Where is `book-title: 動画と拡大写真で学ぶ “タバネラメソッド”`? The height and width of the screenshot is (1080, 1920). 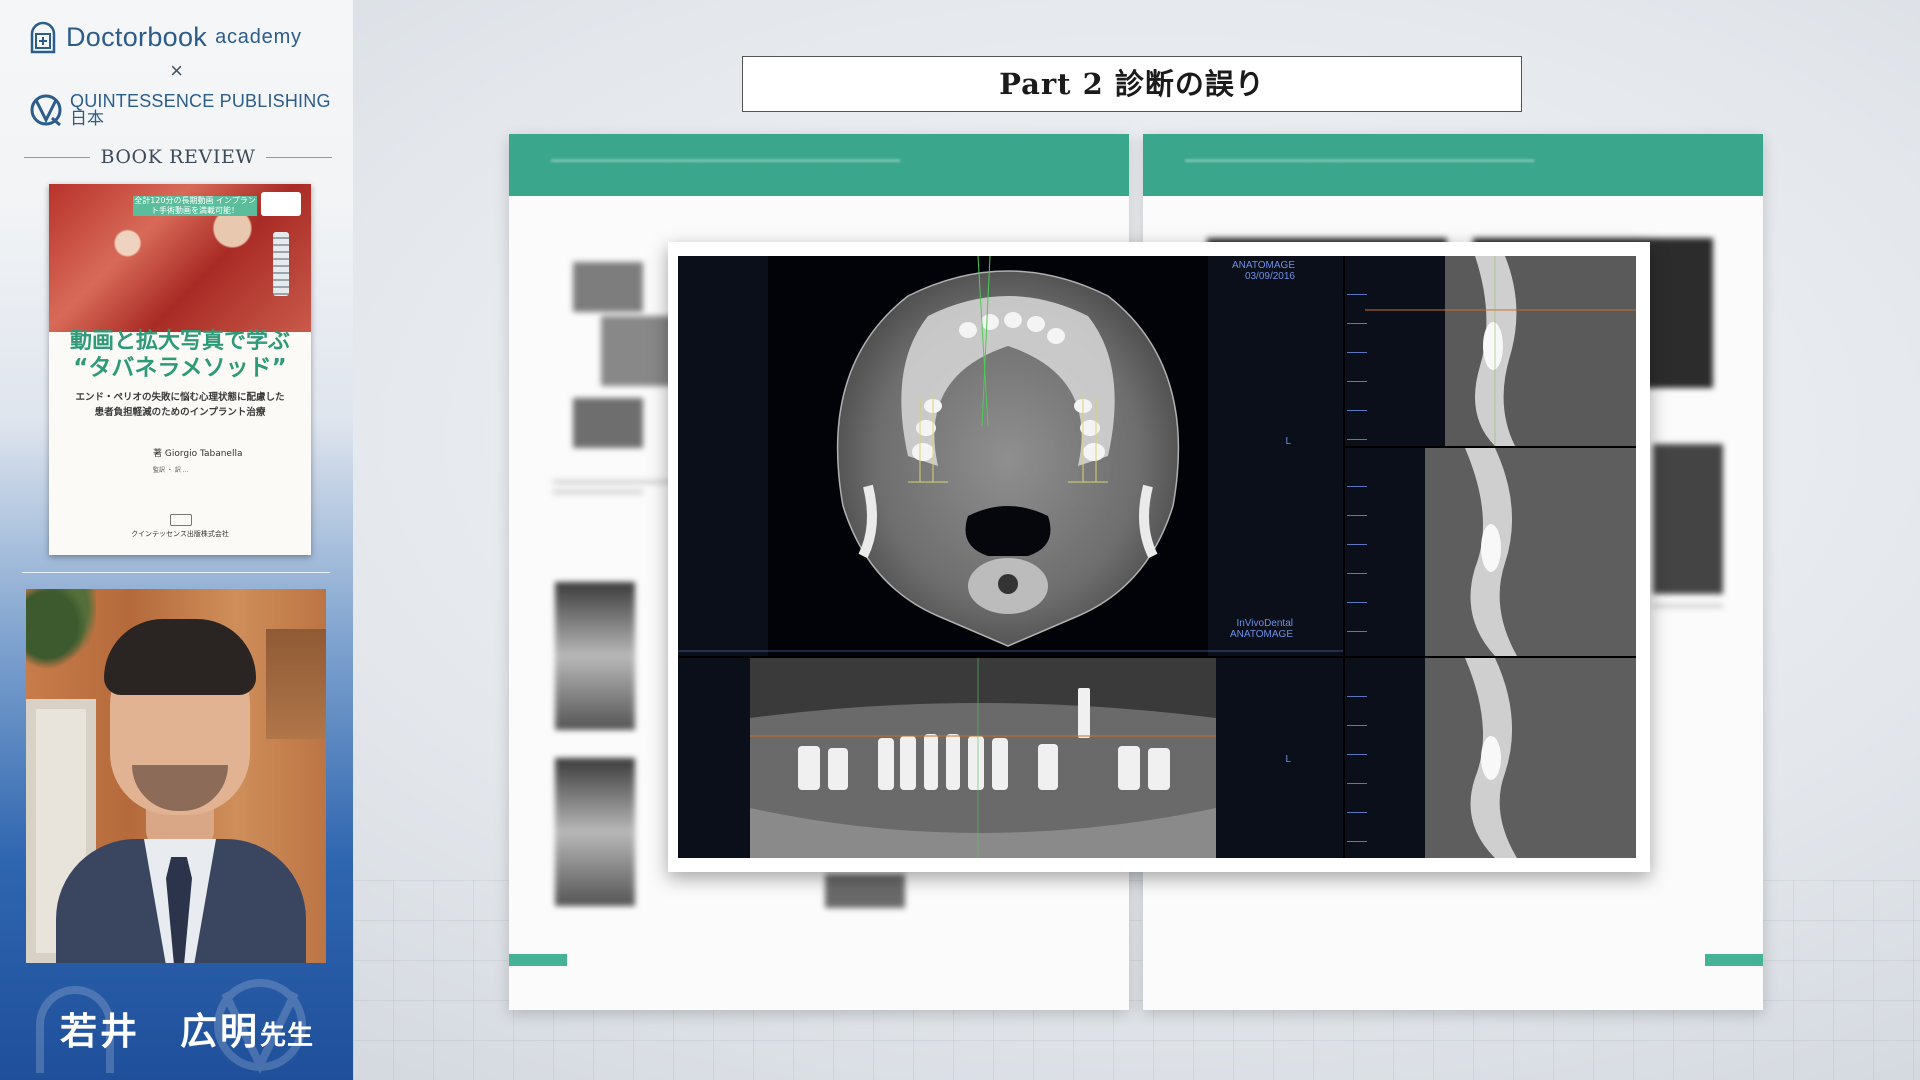
book-title: 動画と拡大写真で学ぶ “タバネラメソッド” is located at coordinates (180, 355).